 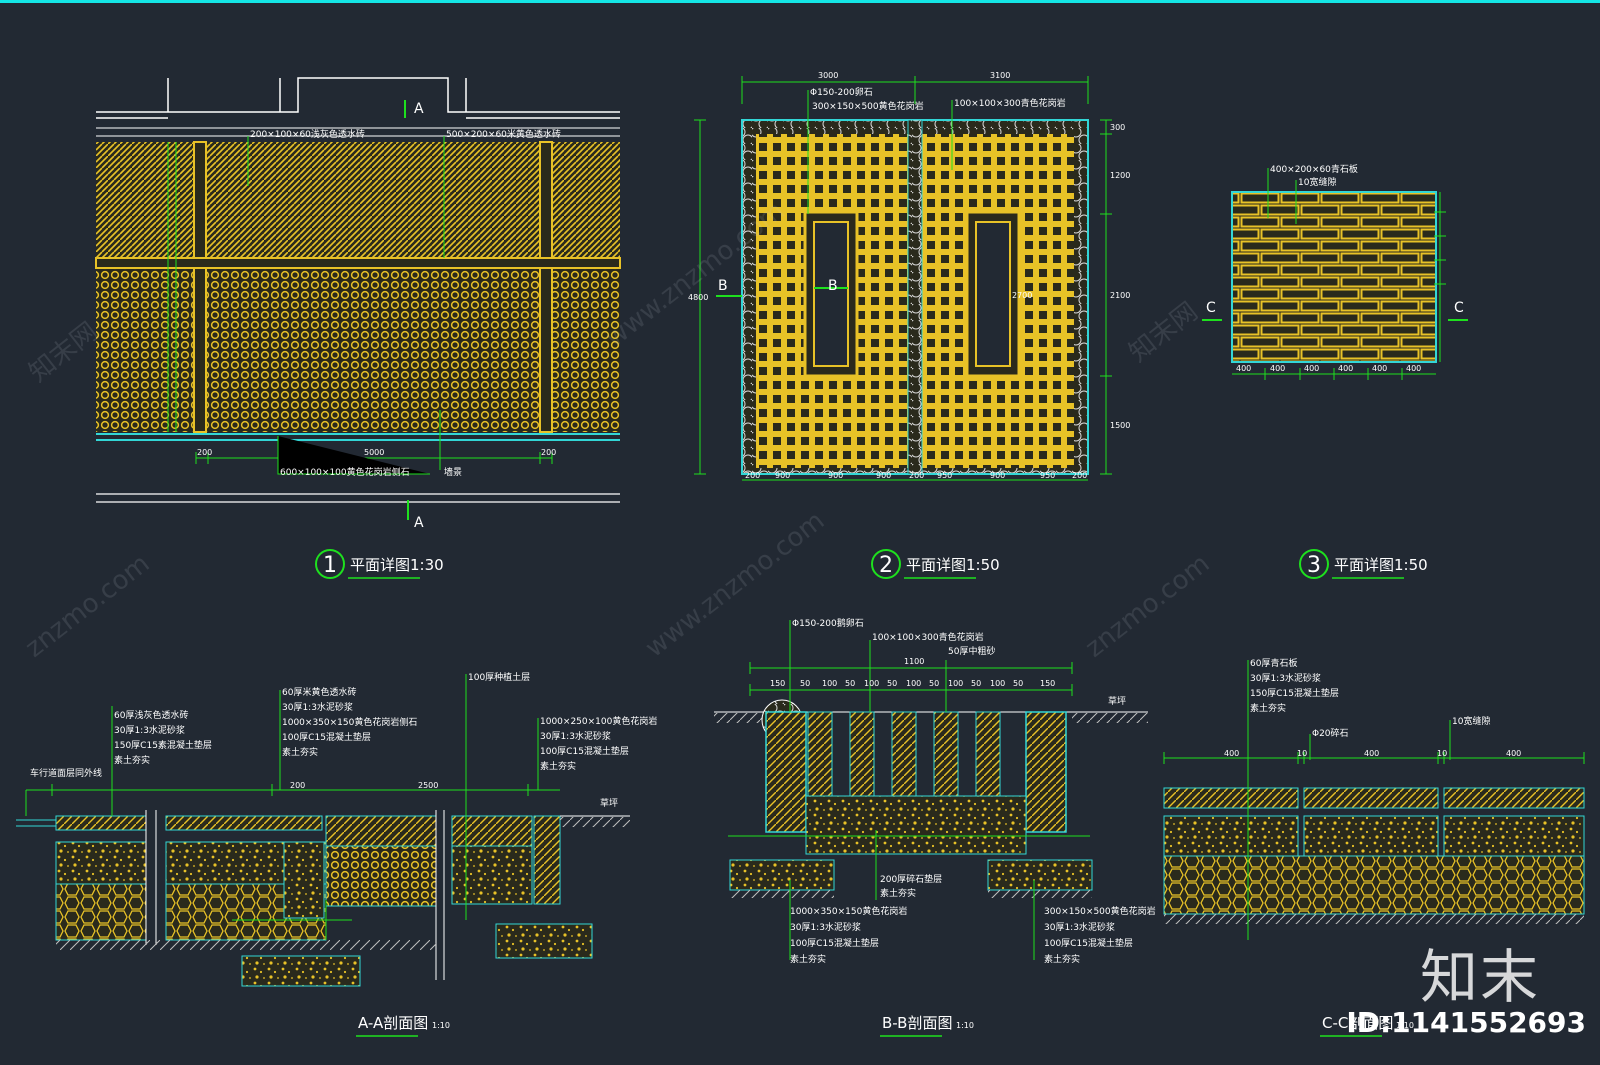 What do you see at coordinates (1117, 127) in the screenshot?
I see `dimension: 300` at bounding box center [1117, 127].